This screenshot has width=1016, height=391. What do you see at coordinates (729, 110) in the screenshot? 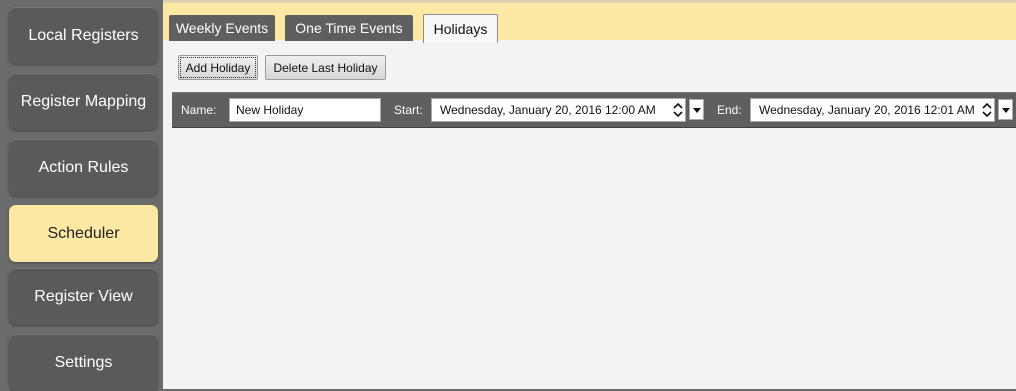
I see `end-label: End:` at bounding box center [729, 110].